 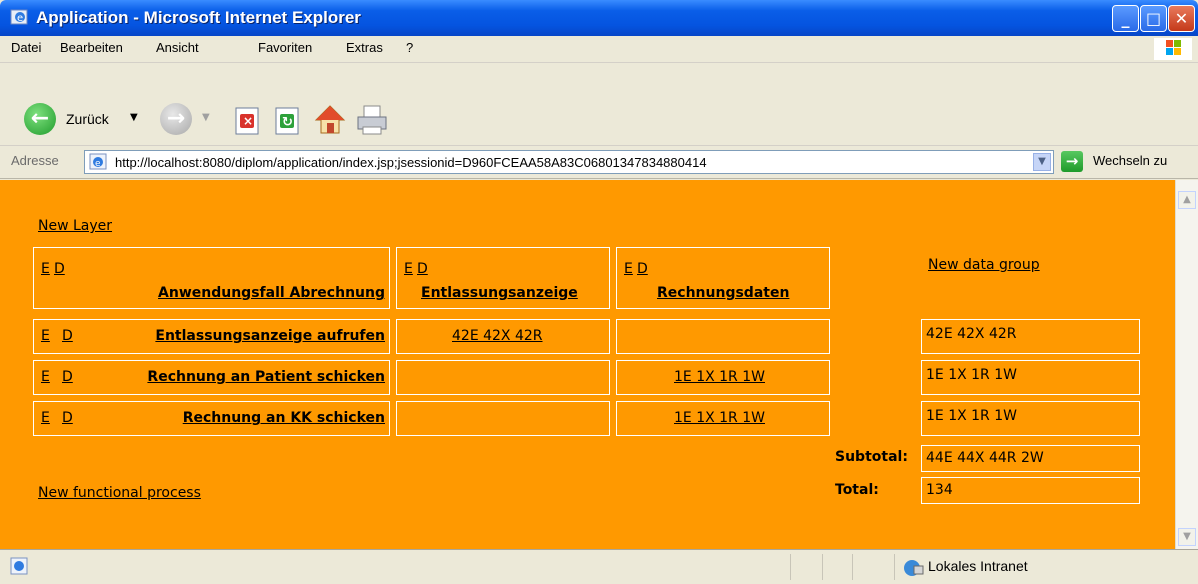 I want to click on maximize-icon: □, so click(x=1153, y=18).